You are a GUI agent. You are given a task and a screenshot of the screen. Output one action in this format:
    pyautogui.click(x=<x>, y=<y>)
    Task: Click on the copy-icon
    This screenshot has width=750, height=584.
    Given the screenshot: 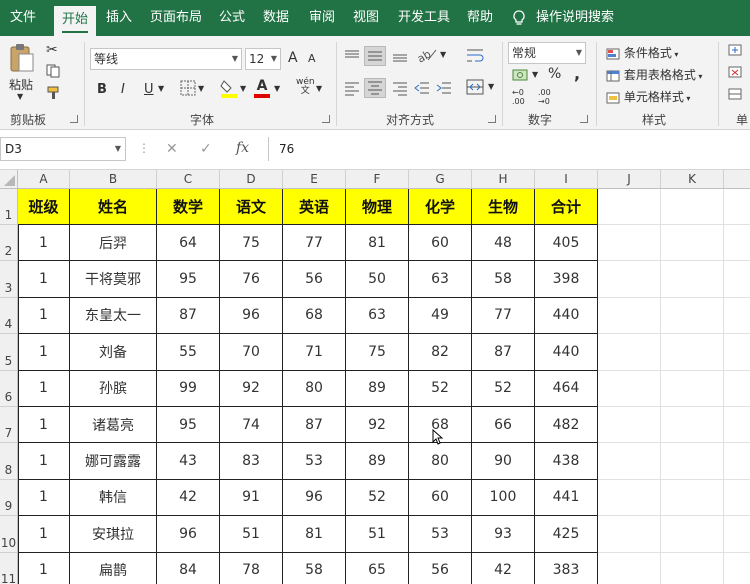 What is the action you would take?
    pyautogui.click(x=54, y=72)
    